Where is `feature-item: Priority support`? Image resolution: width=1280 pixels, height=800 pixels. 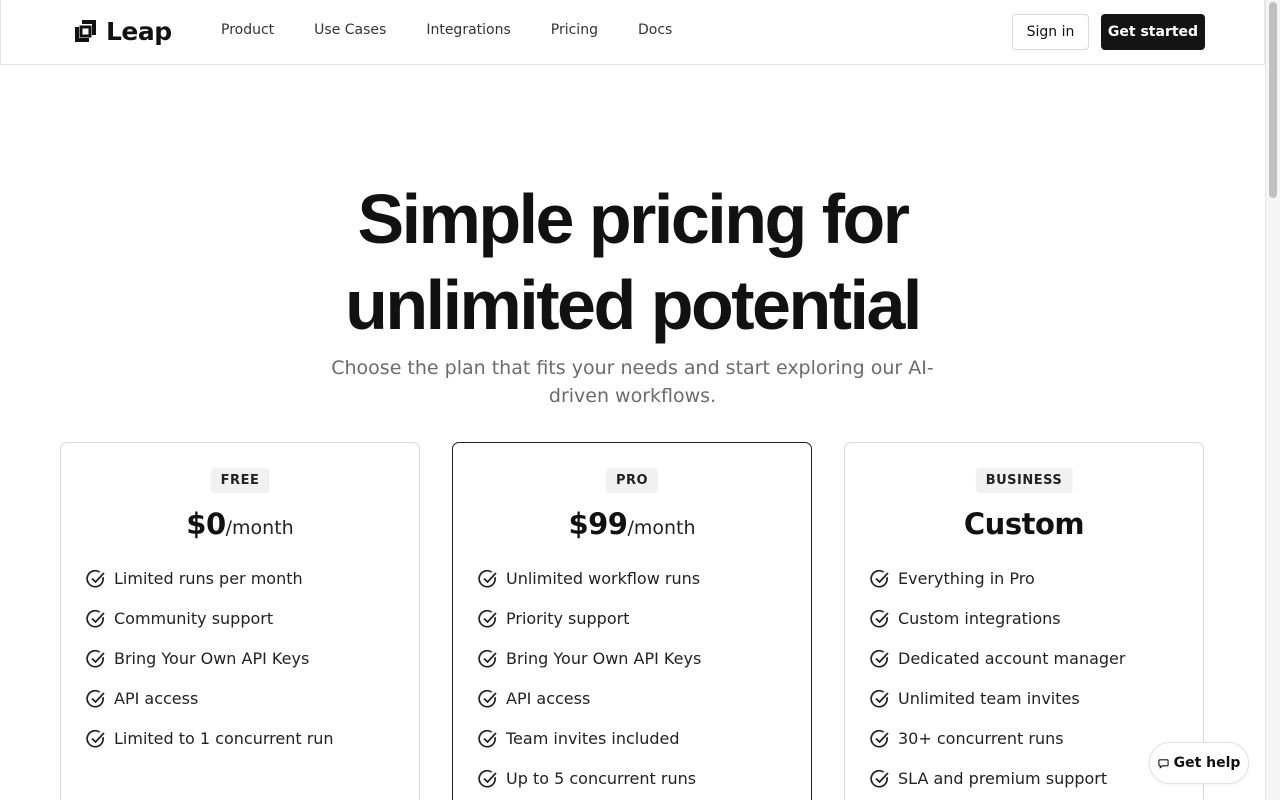 feature-item: Priority support is located at coordinates (589, 629).